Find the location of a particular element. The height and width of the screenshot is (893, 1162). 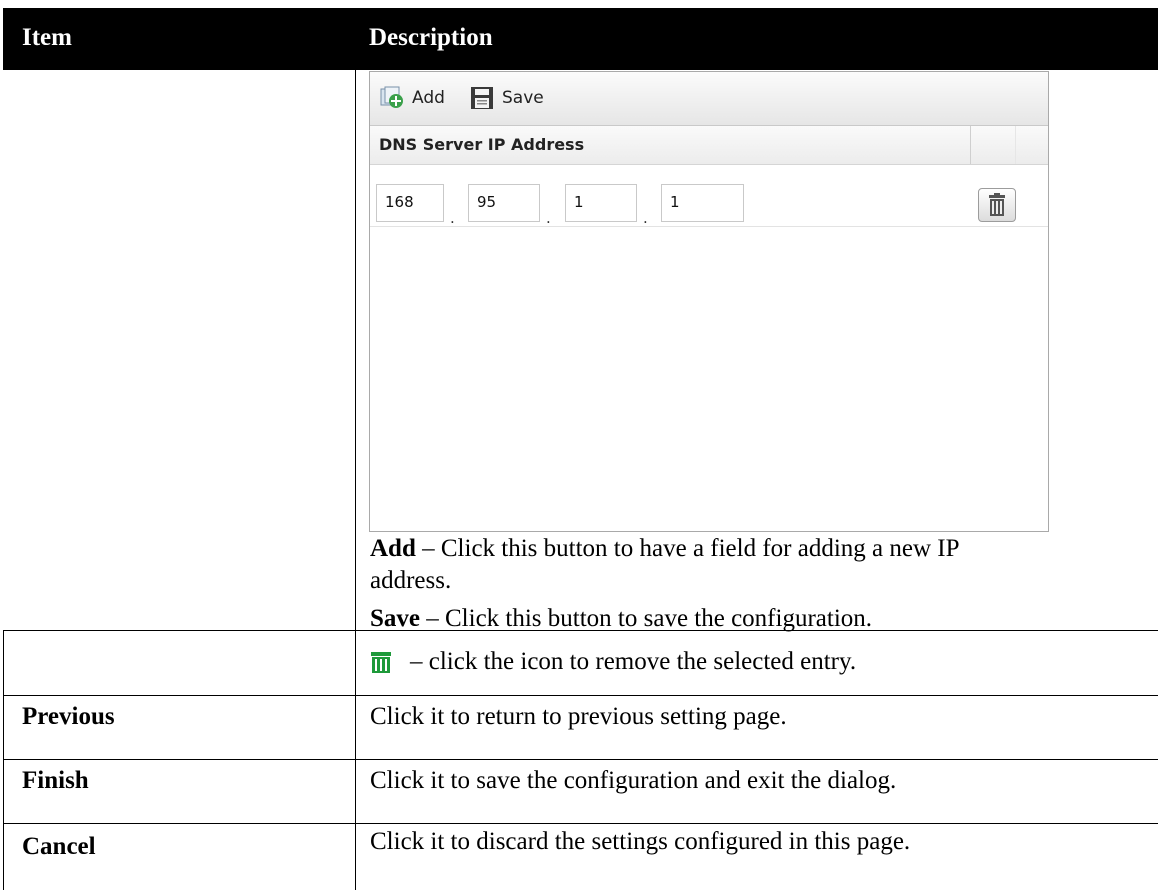

save-button: Save is located at coordinates (507, 98).